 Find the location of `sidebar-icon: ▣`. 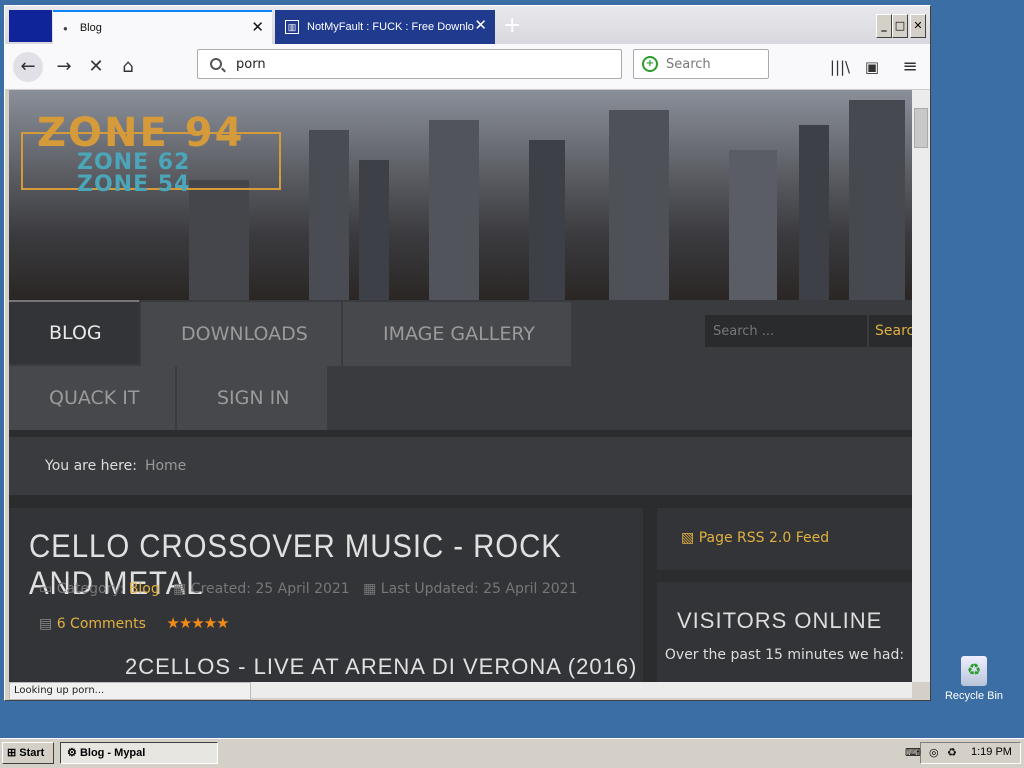

sidebar-icon: ▣ is located at coordinates (872, 67).